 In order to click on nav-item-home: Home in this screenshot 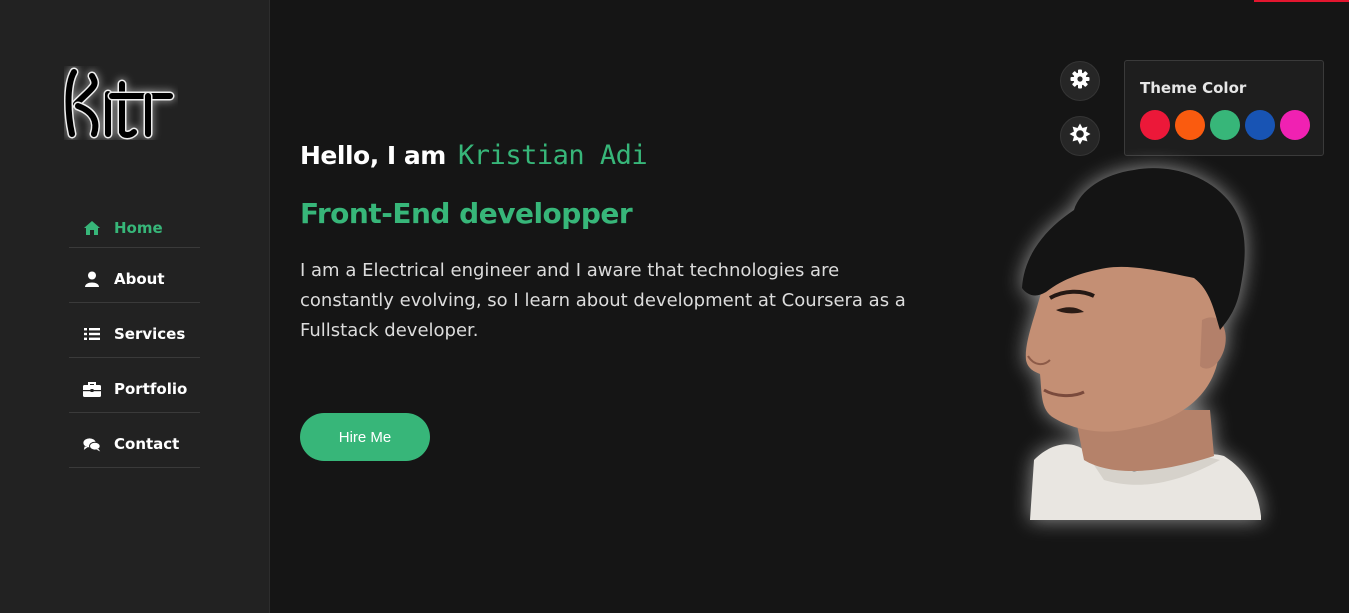, I will do `click(134, 229)`.